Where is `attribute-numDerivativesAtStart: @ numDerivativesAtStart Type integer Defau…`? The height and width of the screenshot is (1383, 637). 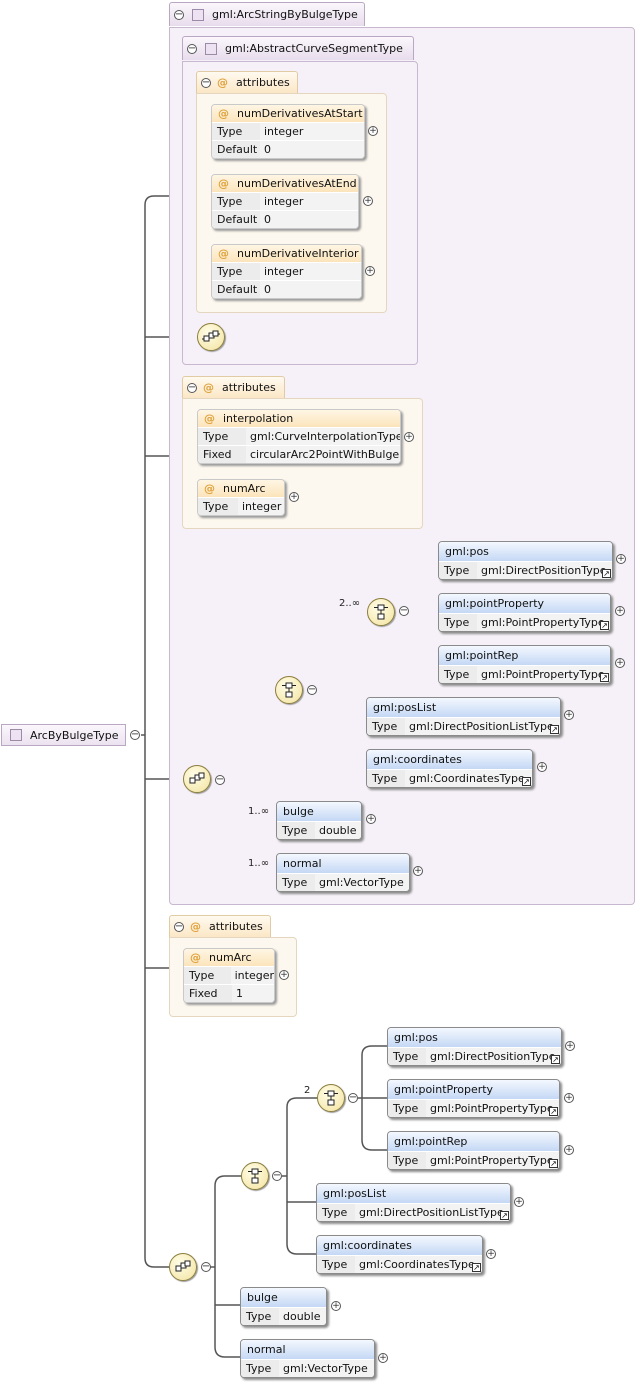
attribute-numDerivativesAtStart: @ numDerivativesAtStart Type integer Defau… is located at coordinates (288, 131).